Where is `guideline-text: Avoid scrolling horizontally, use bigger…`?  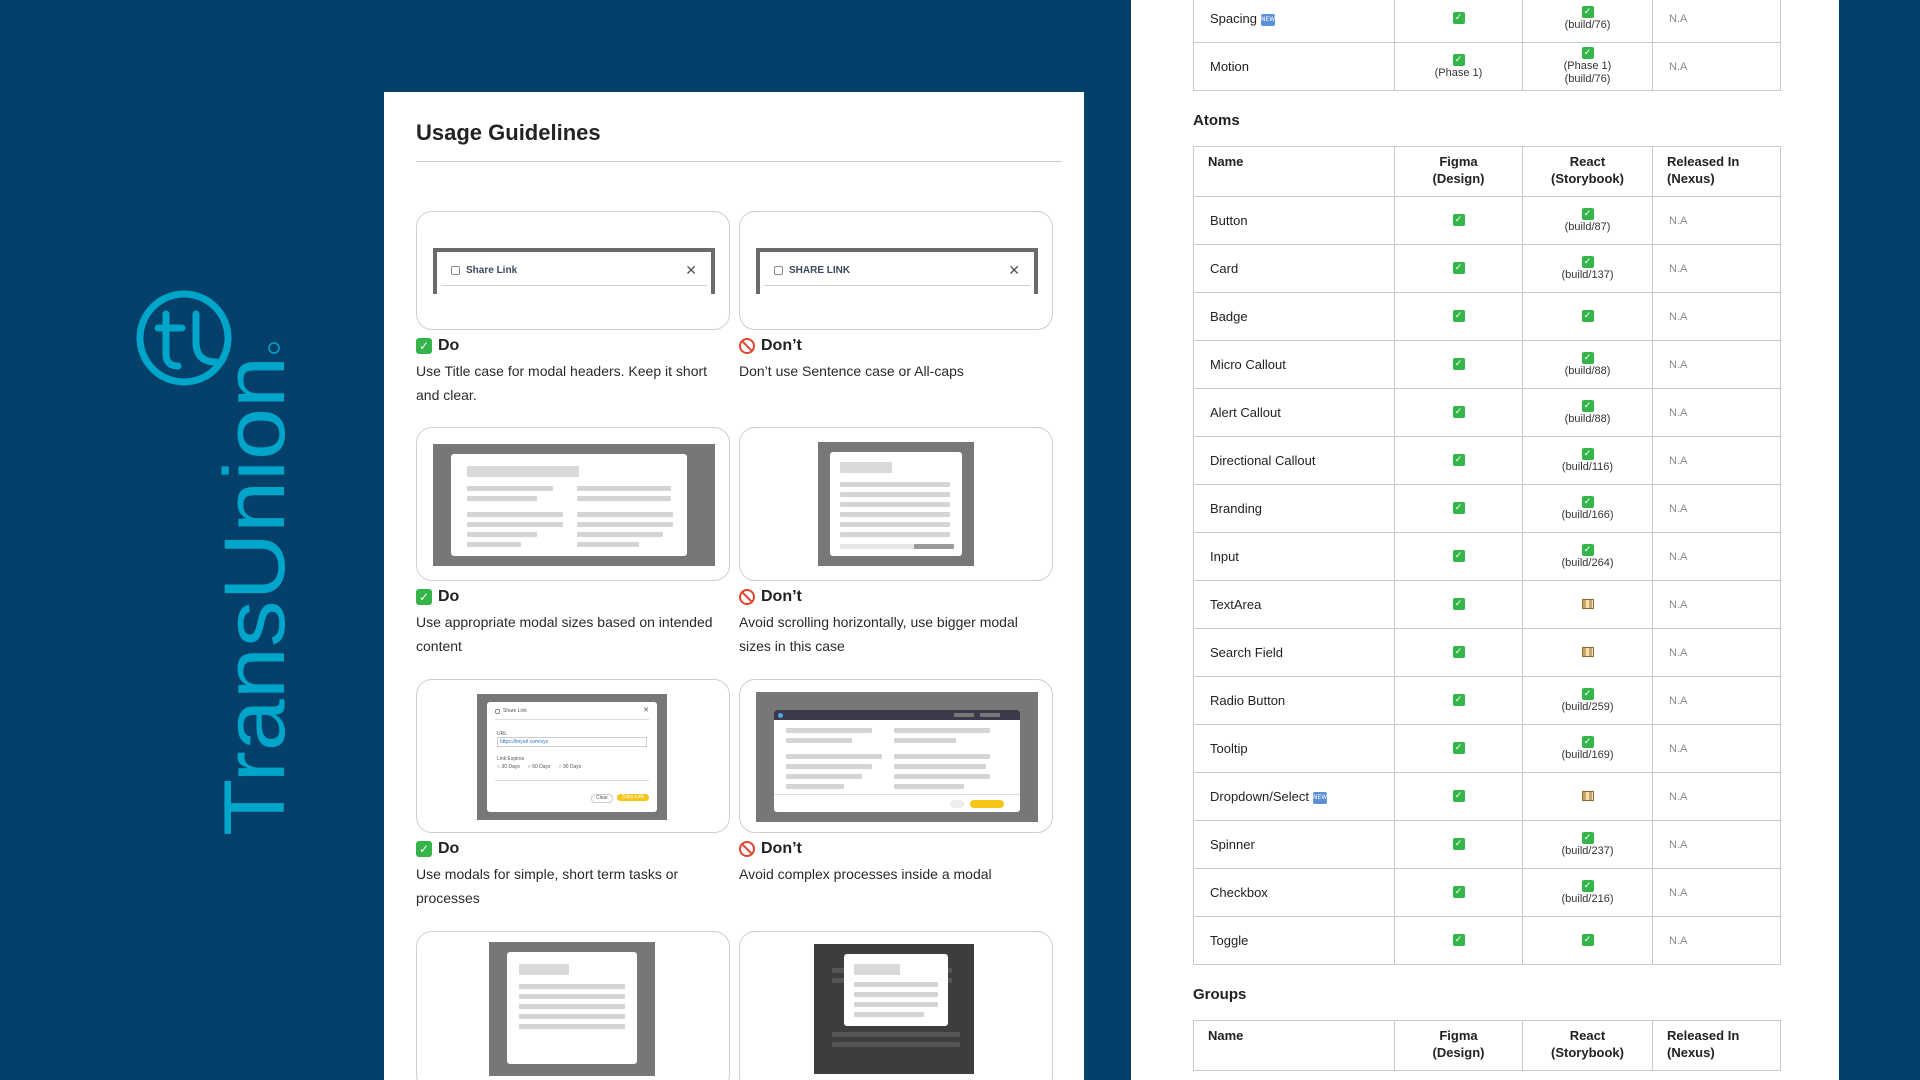 guideline-text: Avoid scrolling horizontally, use bigger… is located at coordinates (878, 634).